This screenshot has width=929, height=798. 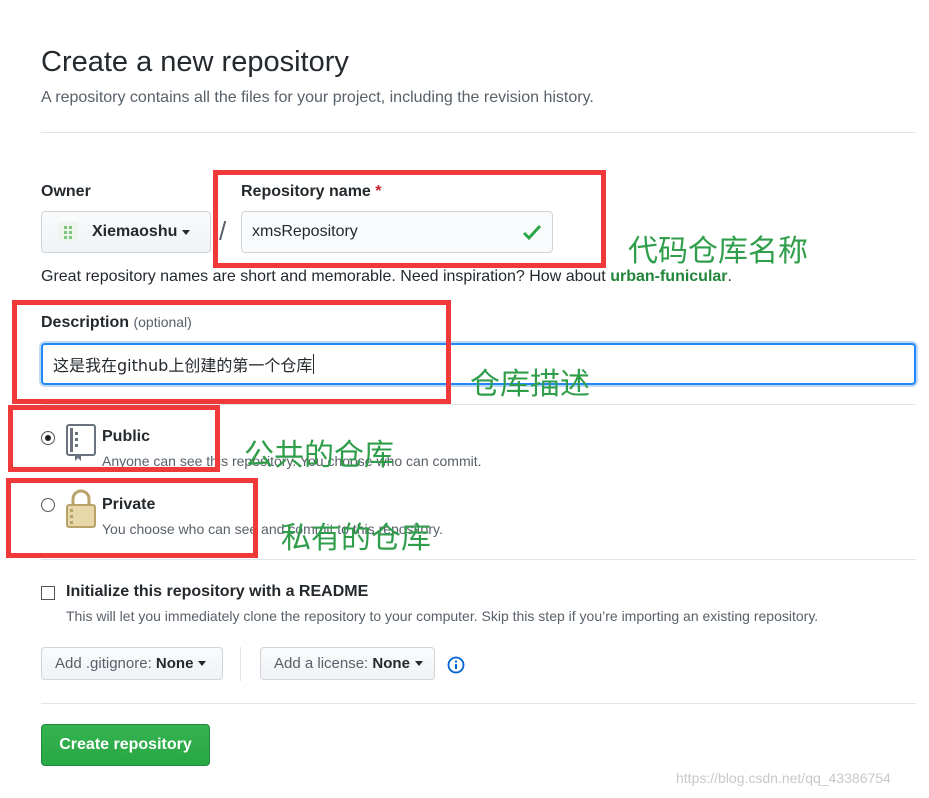 What do you see at coordinates (718, 251) in the screenshot?
I see `annotation-repo-name: 代码仓库名称` at bounding box center [718, 251].